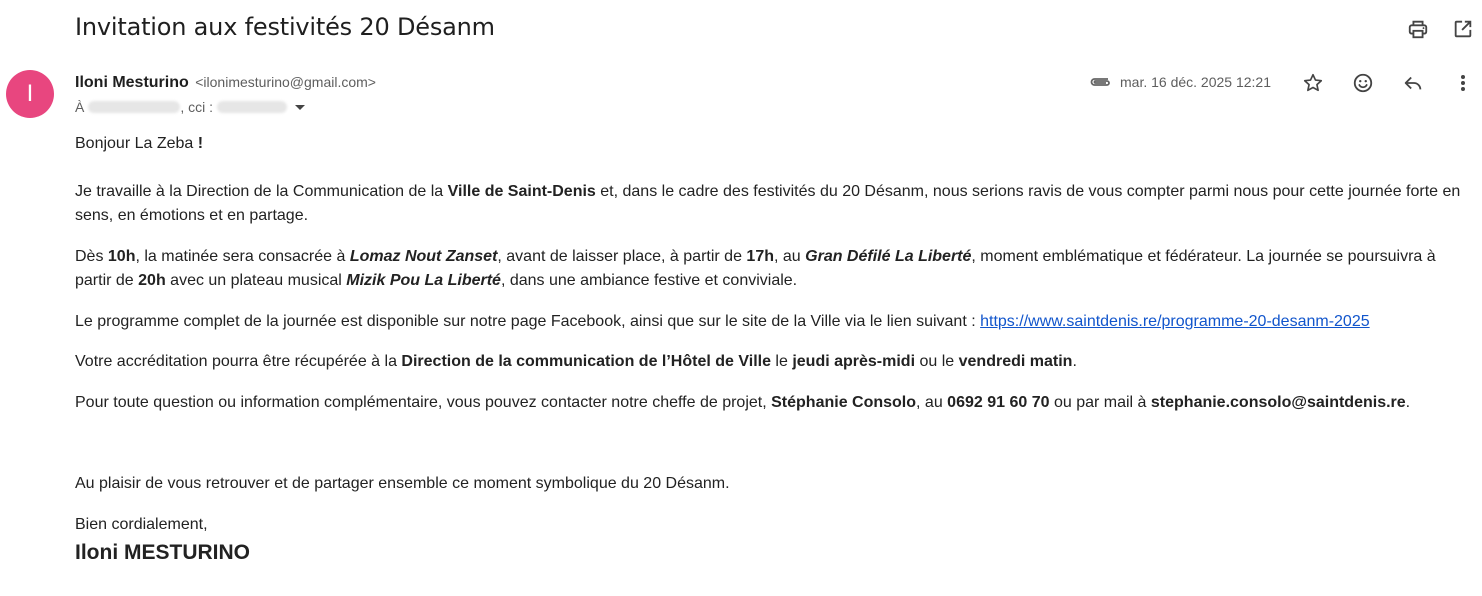 The image size is (1482, 596). Describe the element at coordinates (285, 27) in the screenshot. I see `email-subject: Invitation aux festivités 20 Désanm` at that location.